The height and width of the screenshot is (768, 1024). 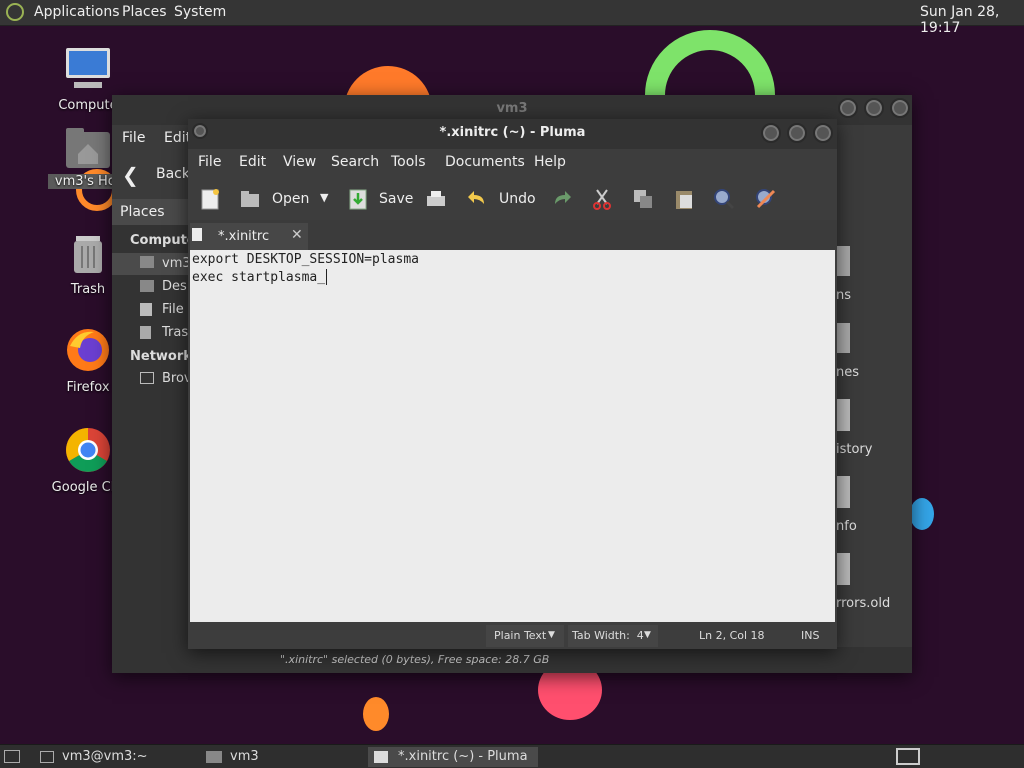 I want to click on menu-edit: Edit, so click(x=252, y=162).